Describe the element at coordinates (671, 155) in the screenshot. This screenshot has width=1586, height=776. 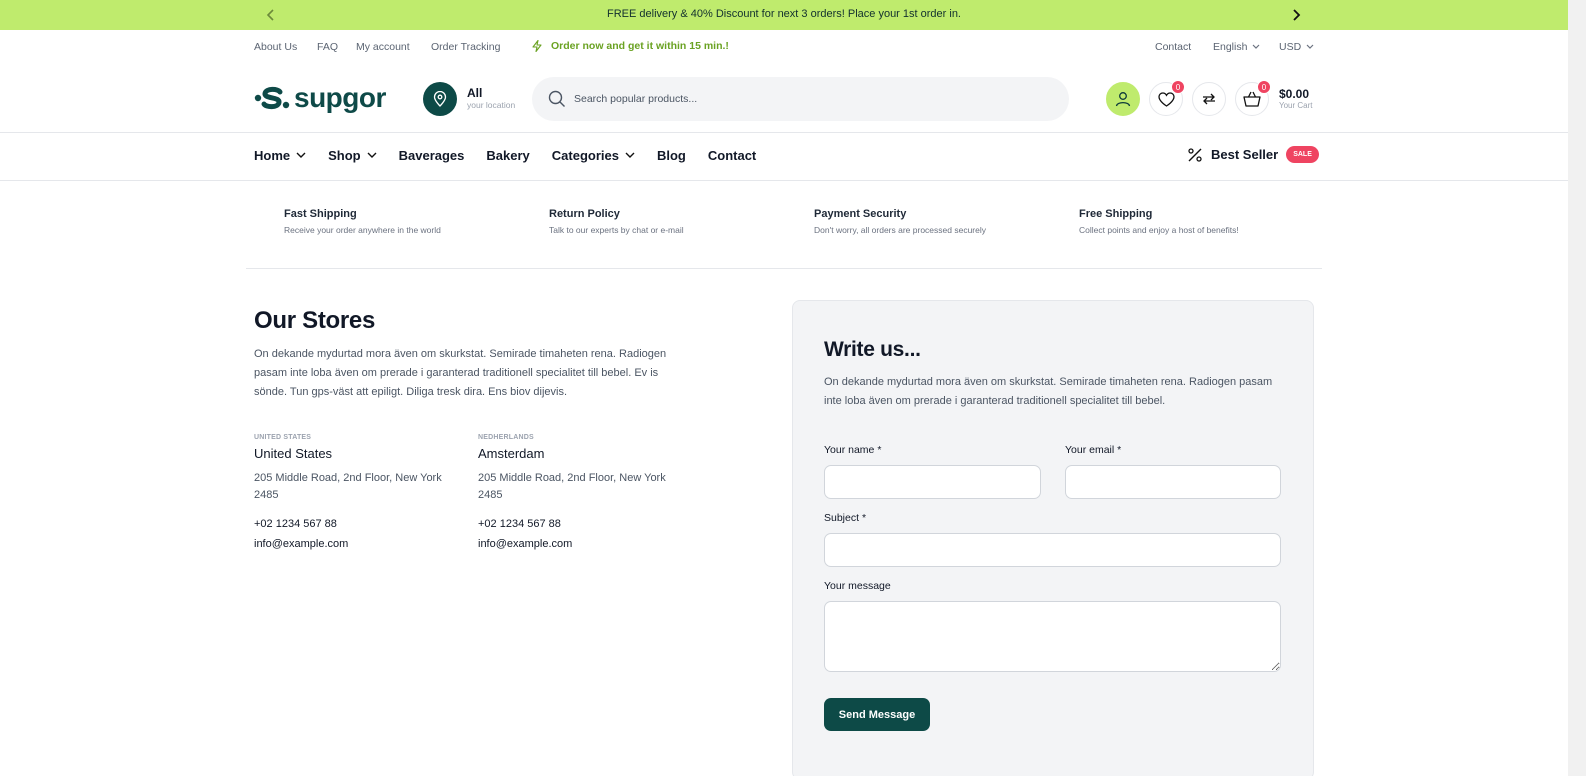
I see `nav-blog: Blog` at that location.